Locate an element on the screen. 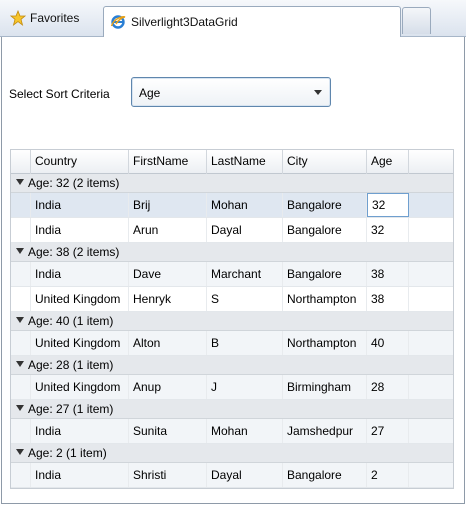 The height and width of the screenshot is (505, 466). cell-age: 27 is located at coordinates (388, 431).